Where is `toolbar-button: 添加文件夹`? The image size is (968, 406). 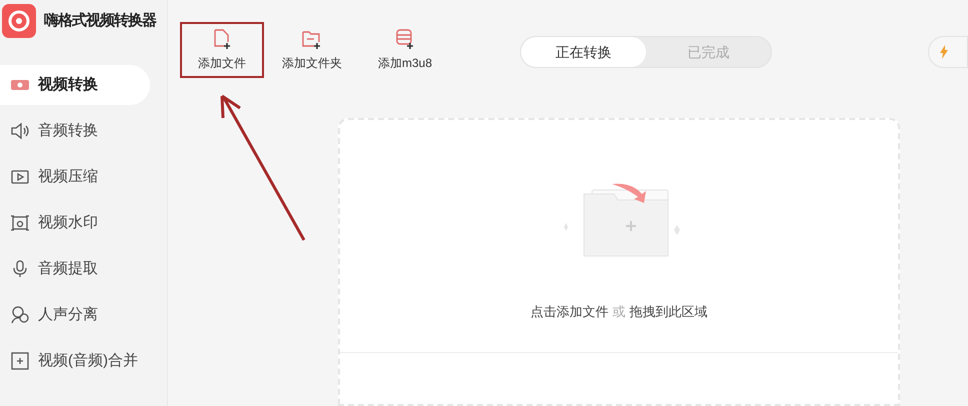
toolbar-button: 添加文件夹 is located at coordinates (312, 50).